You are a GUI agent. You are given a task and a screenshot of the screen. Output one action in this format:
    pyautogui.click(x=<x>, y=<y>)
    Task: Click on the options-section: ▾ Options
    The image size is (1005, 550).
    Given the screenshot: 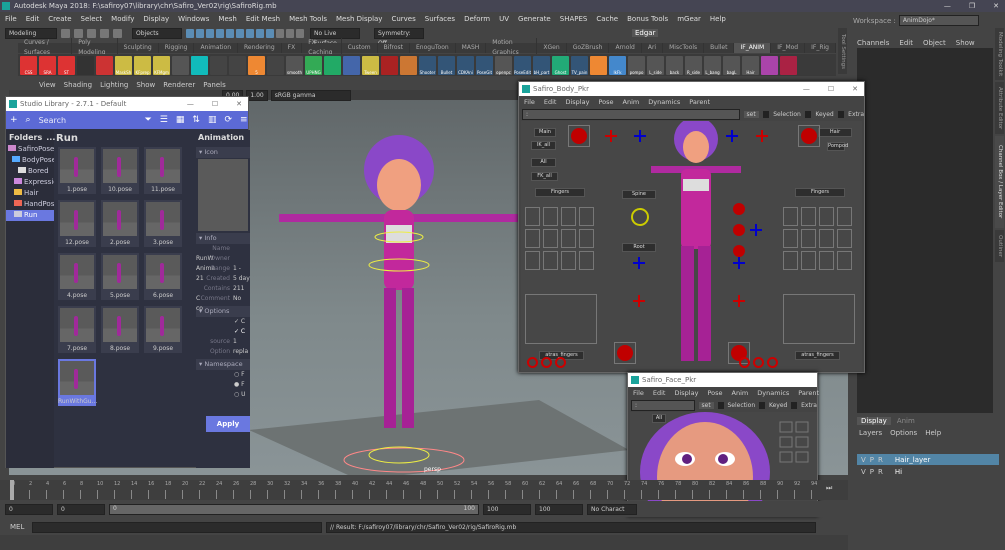 What is the action you would take?
    pyautogui.click(x=223, y=311)
    